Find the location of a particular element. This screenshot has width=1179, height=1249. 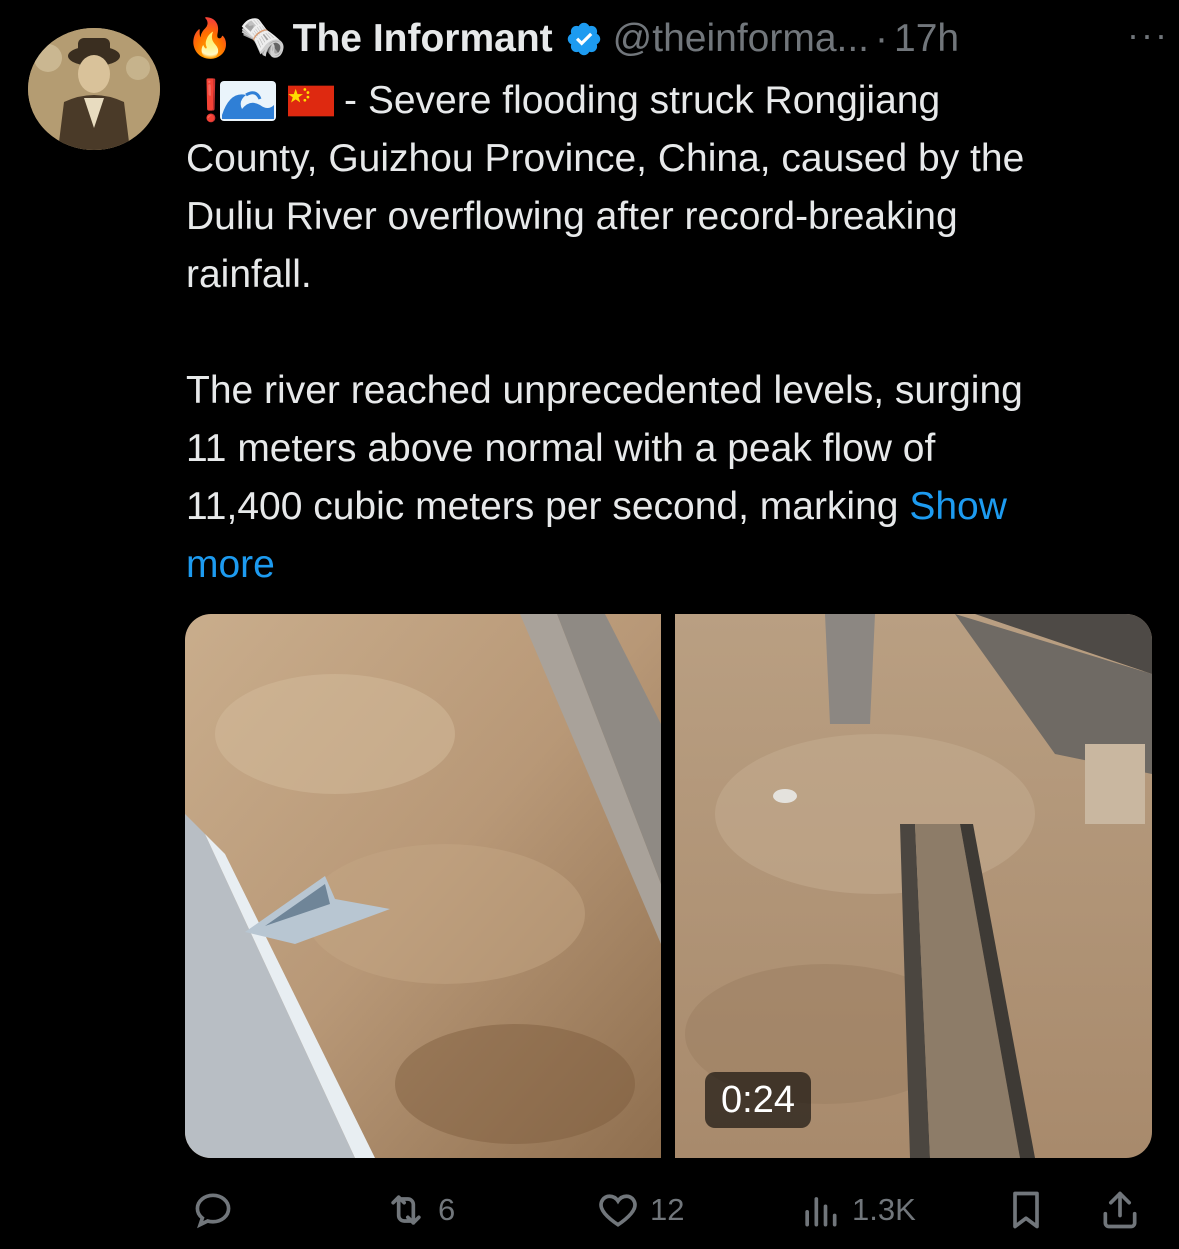

heart-icon is located at coordinates (618, 1210).